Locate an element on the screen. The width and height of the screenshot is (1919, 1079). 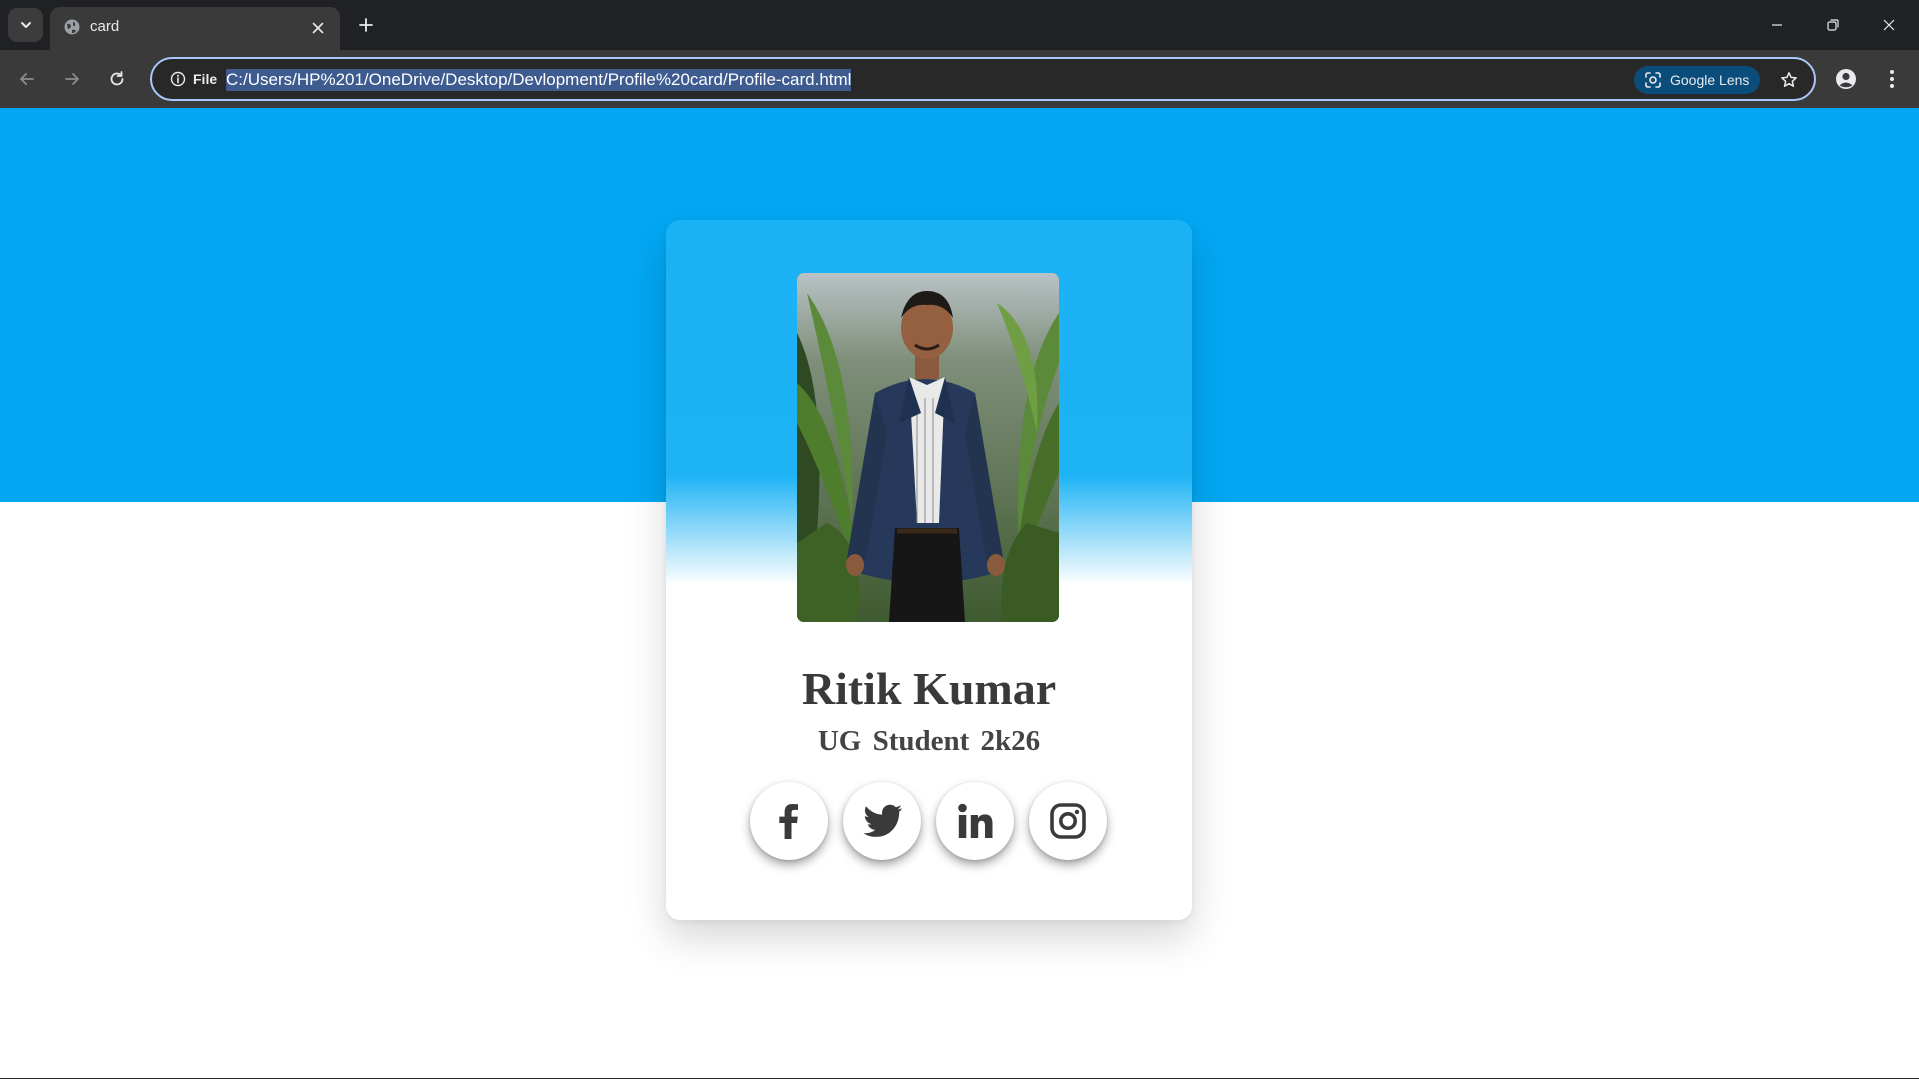
restore-button is located at coordinates (1833, 25).